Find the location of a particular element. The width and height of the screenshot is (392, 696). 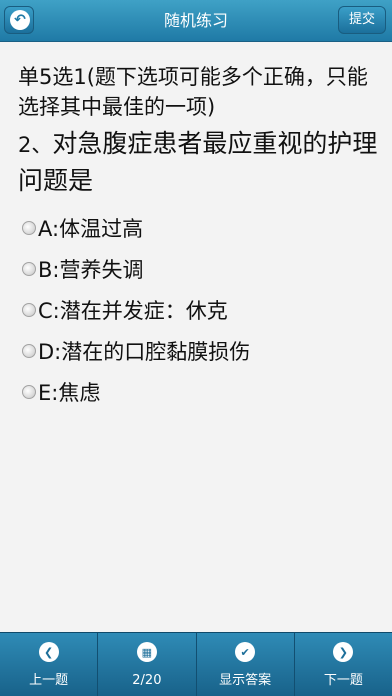

option-label: B:营养失调 is located at coordinates (91, 269).